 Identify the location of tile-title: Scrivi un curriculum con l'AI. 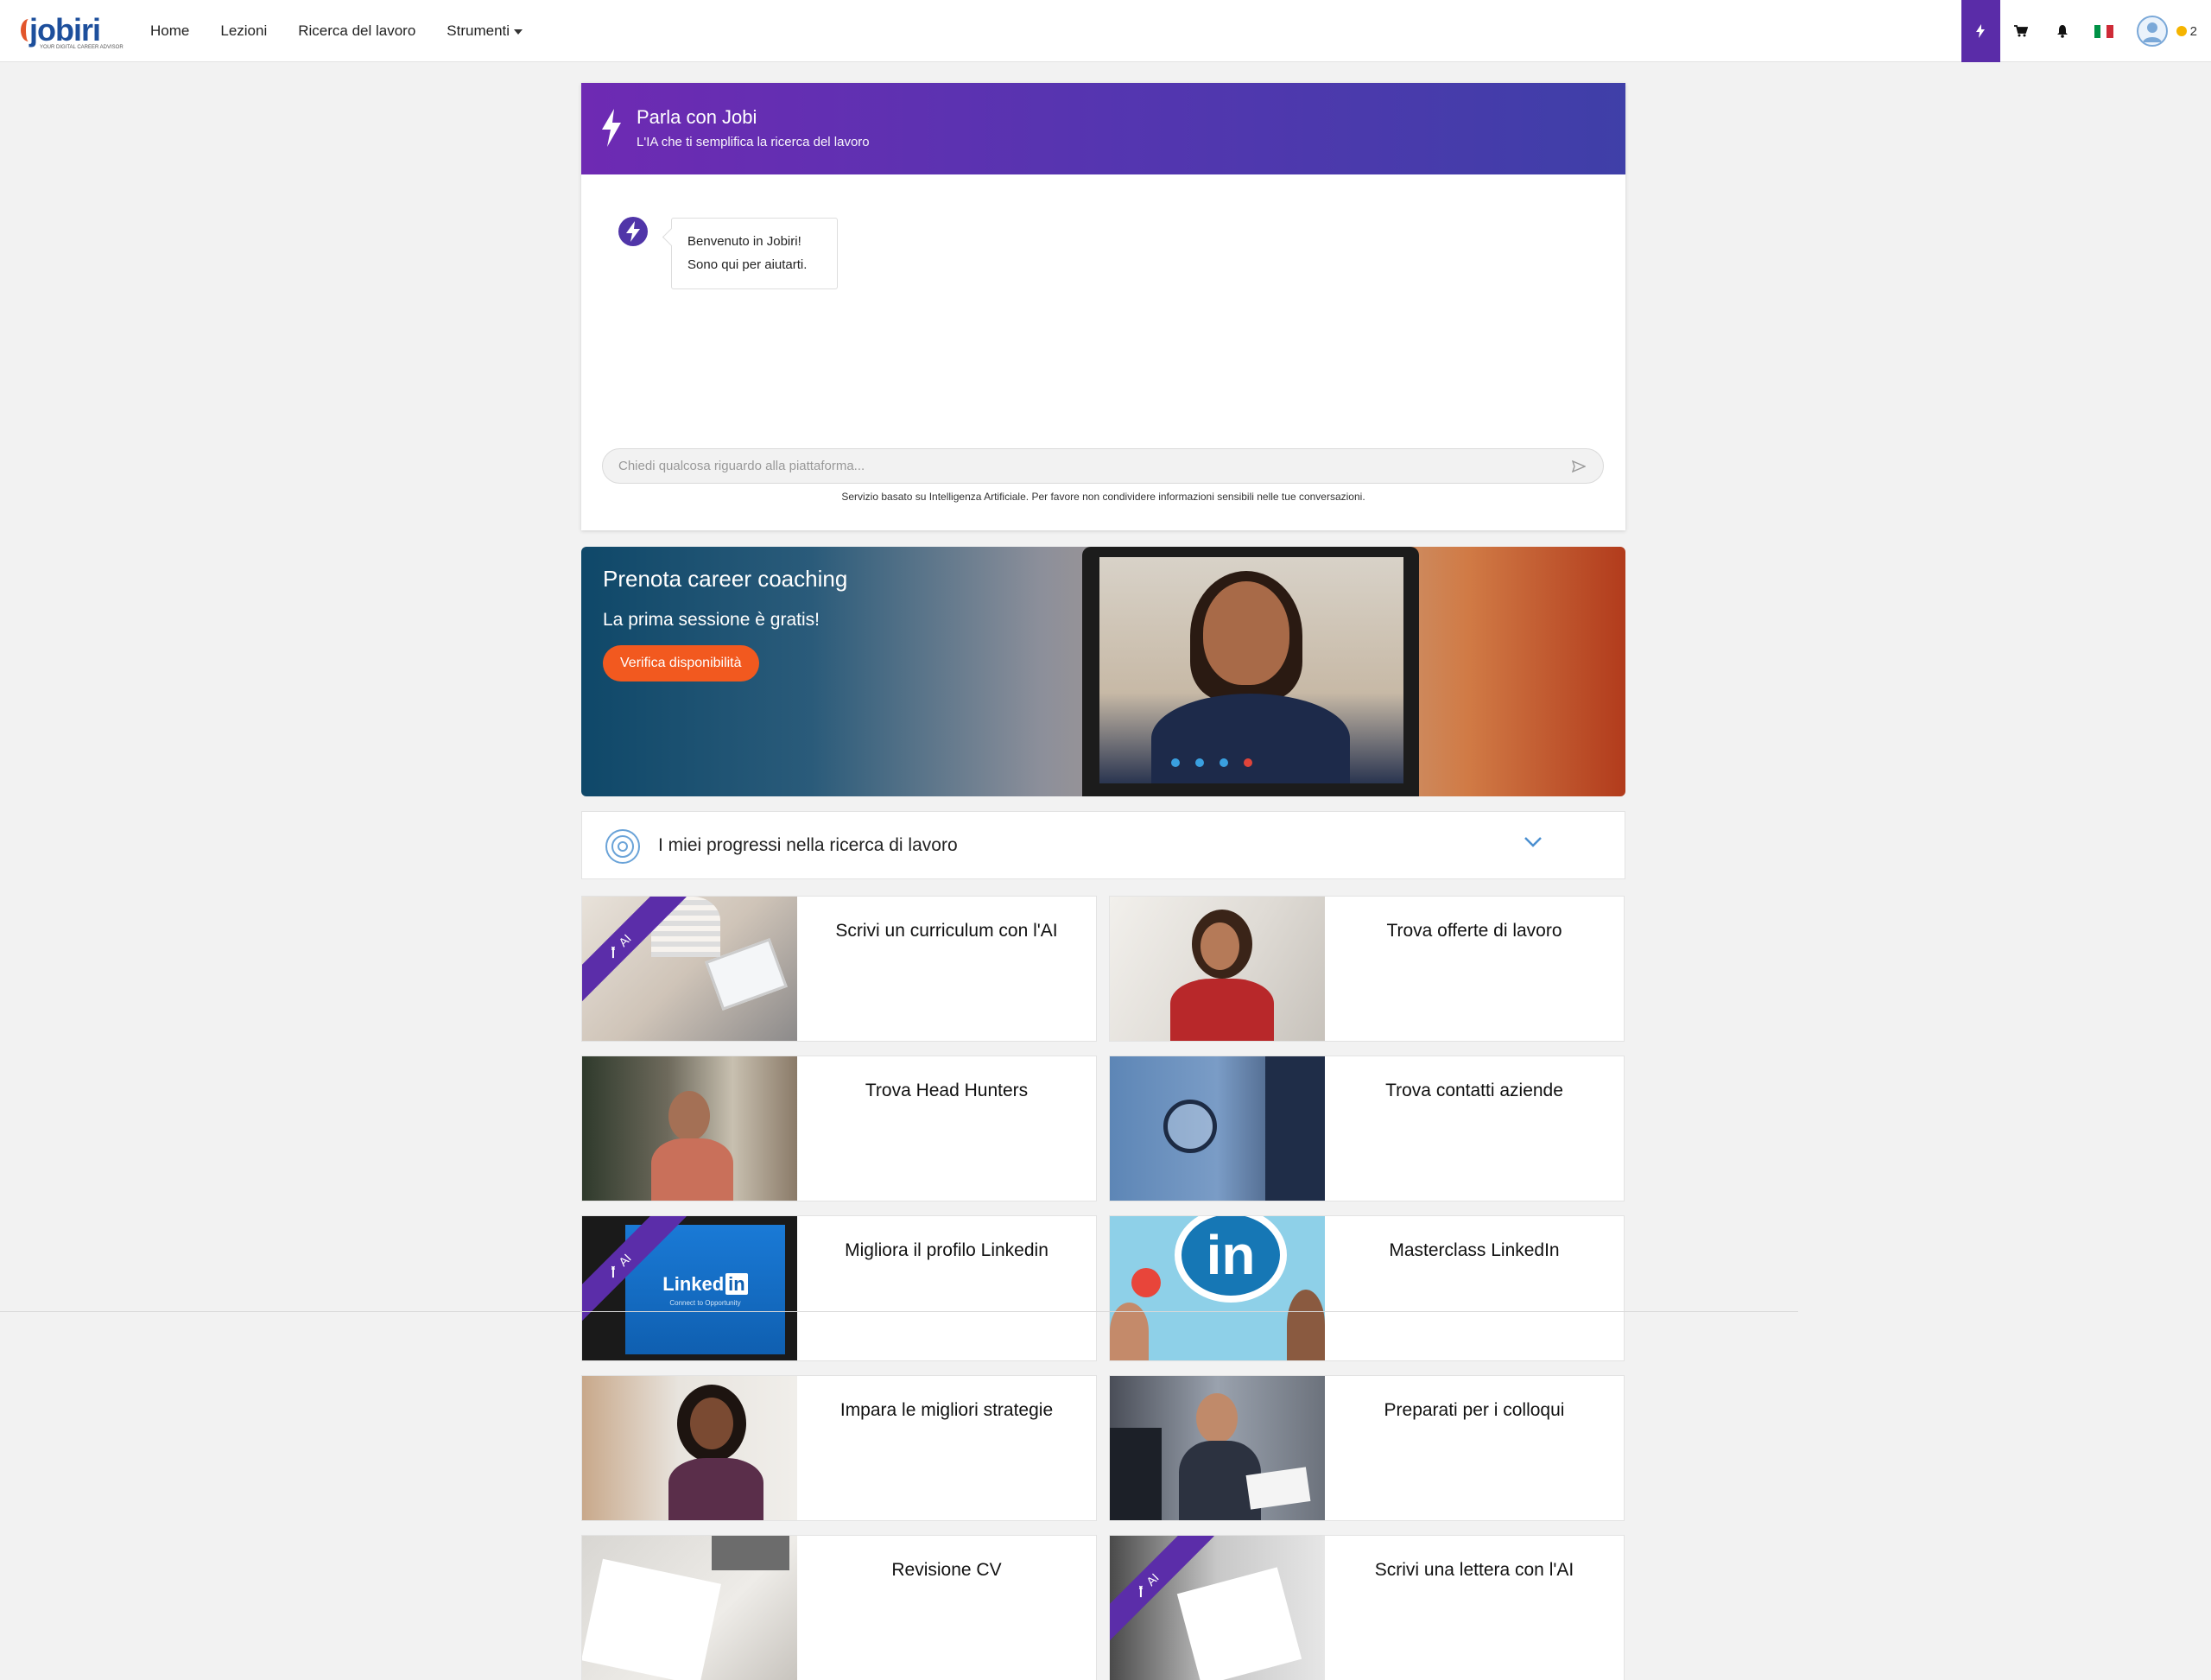
(947, 931).